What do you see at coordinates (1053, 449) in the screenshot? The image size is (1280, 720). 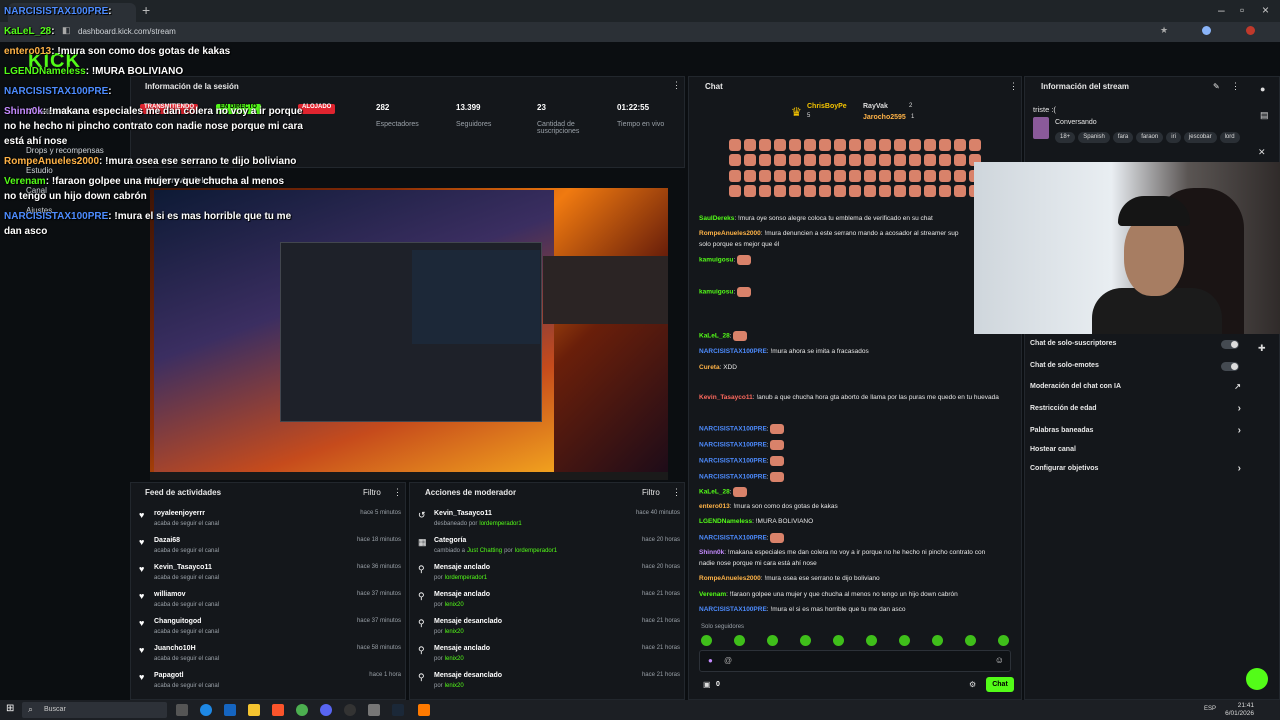 I see `setting-label: Hostear canal` at bounding box center [1053, 449].